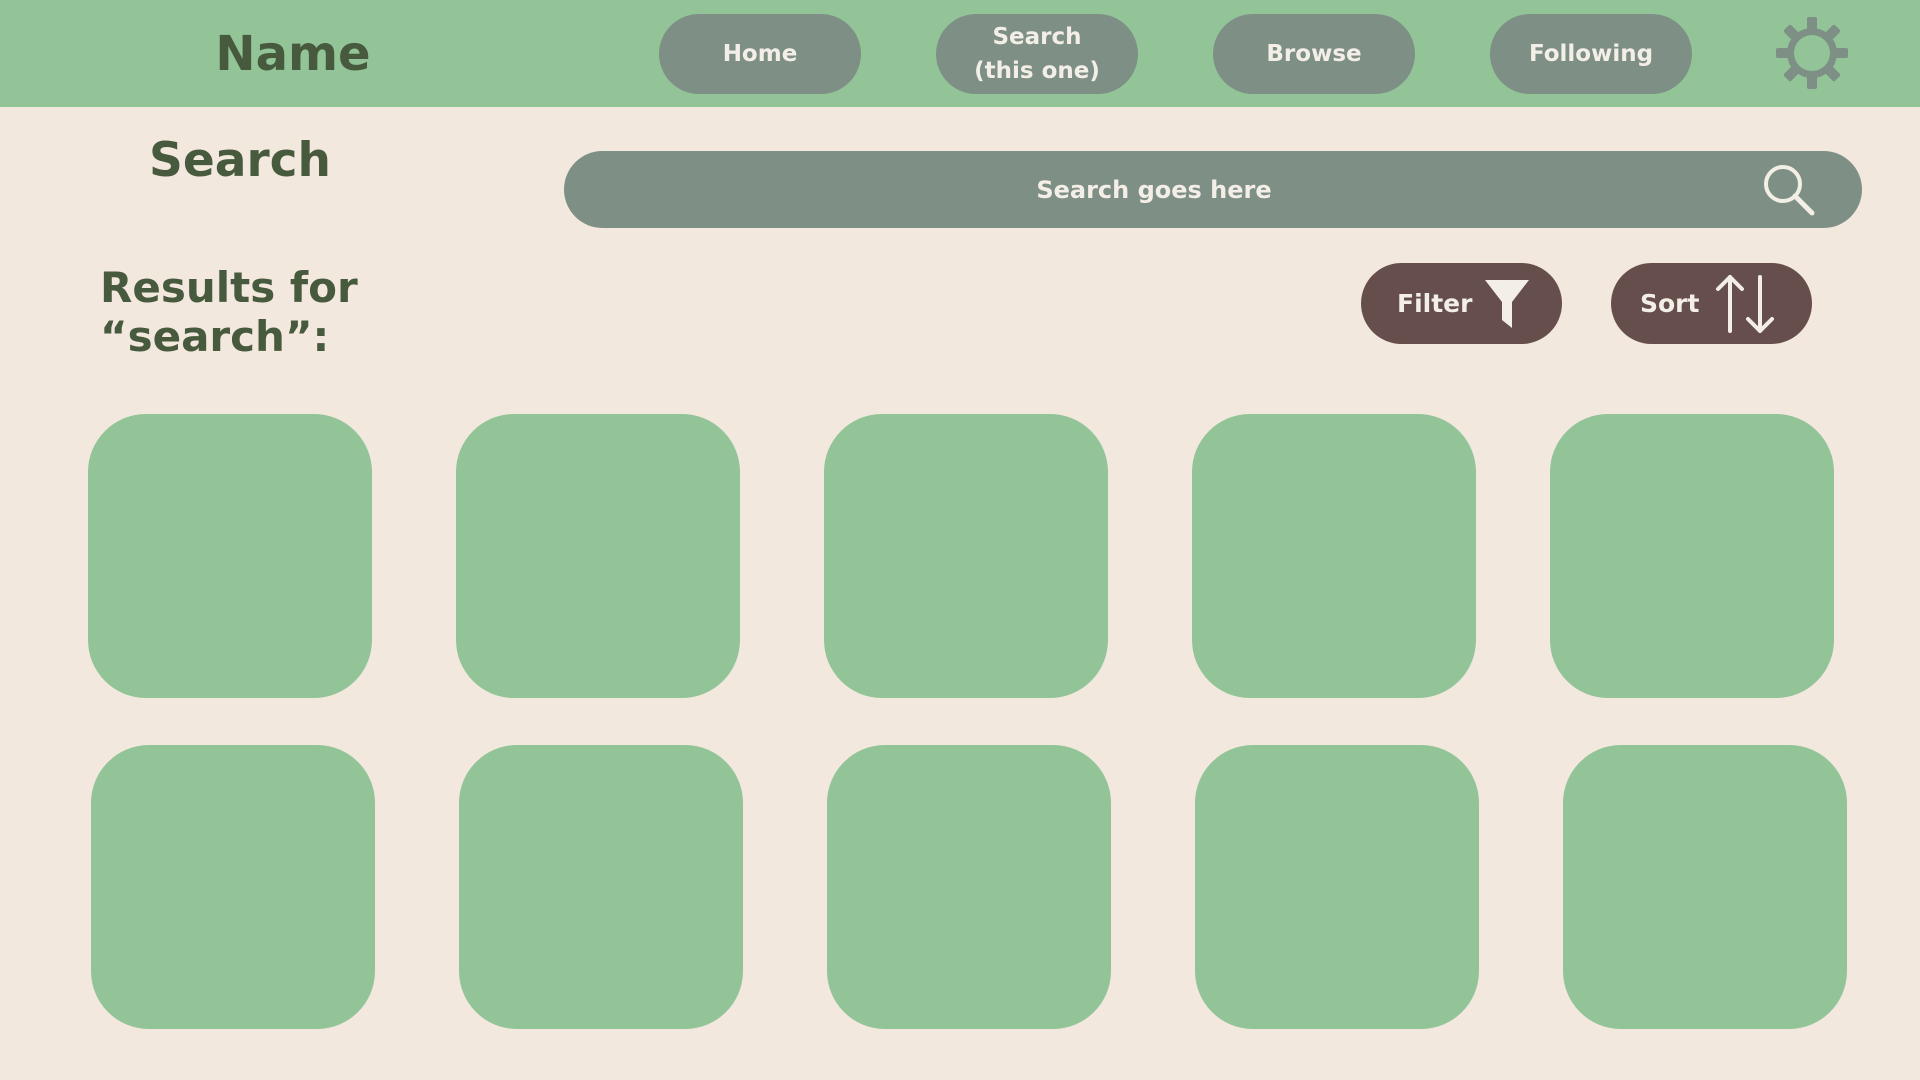 The image size is (1920, 1080). I want to click on gear-icon, so click(1812, 53).